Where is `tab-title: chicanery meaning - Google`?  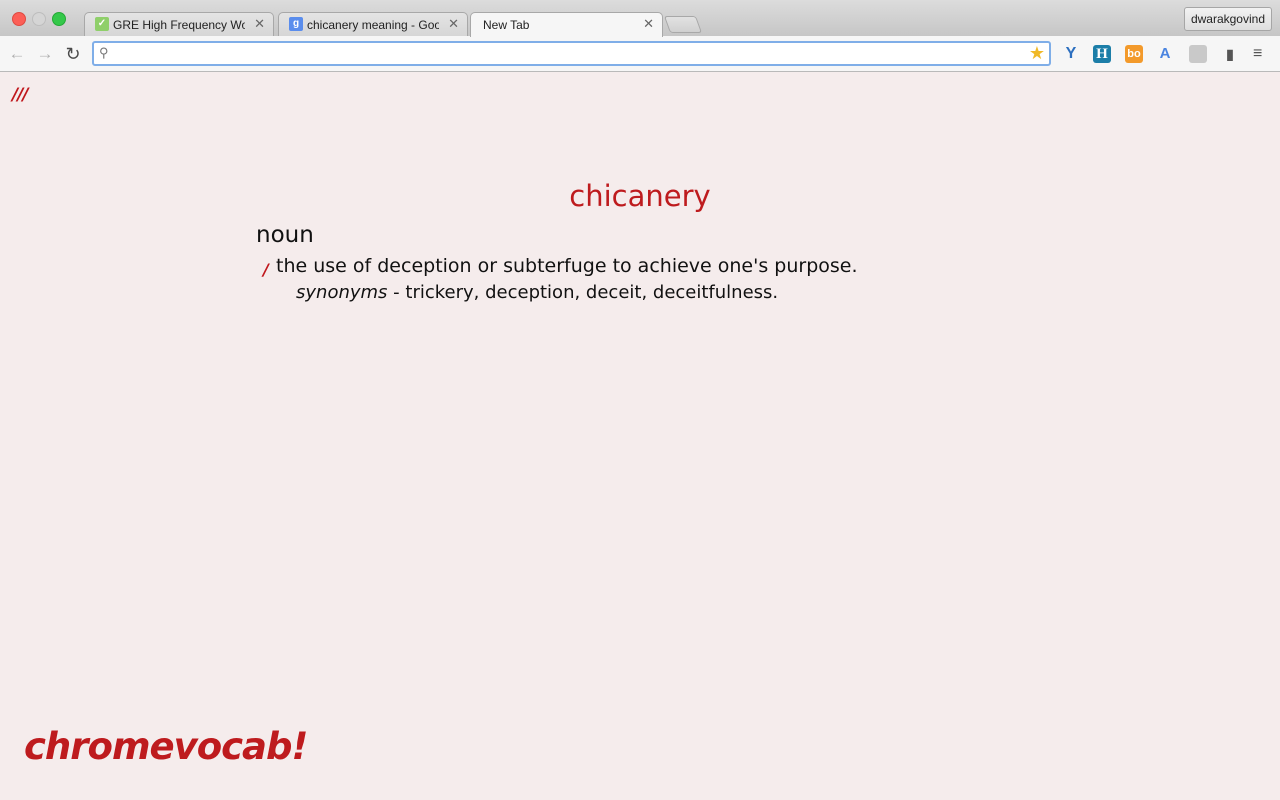 tab-title: chicanery meaning - Google is located at coordinates (373, 25).